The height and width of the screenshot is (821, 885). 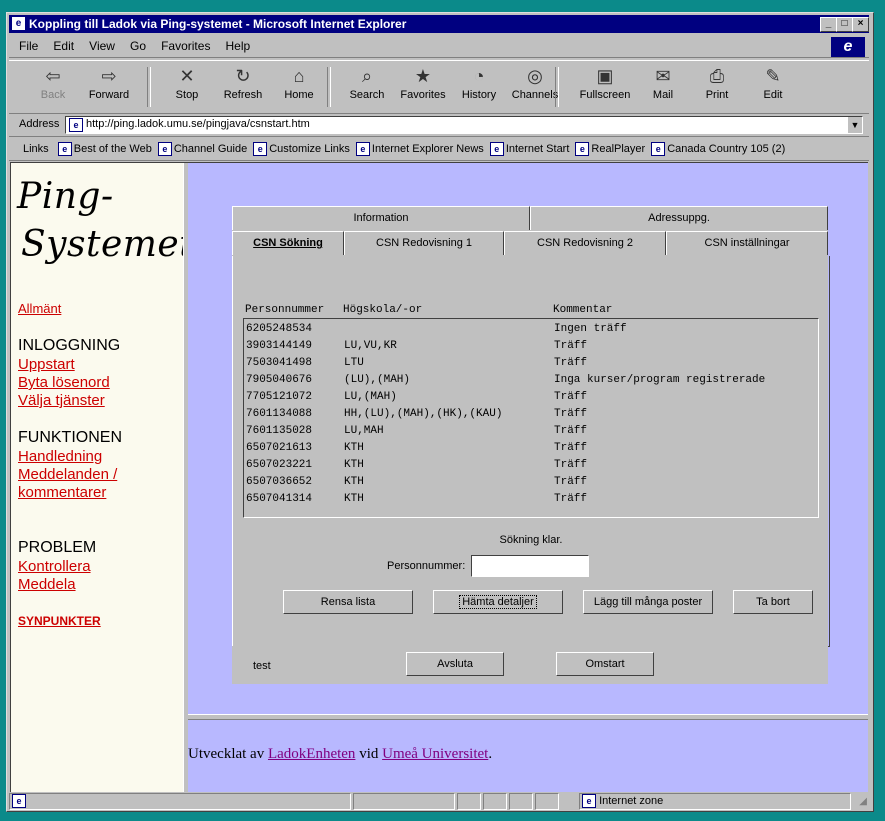 I want to click on rensa-lista-button: Rensa lista, so click(x=348, y=602).